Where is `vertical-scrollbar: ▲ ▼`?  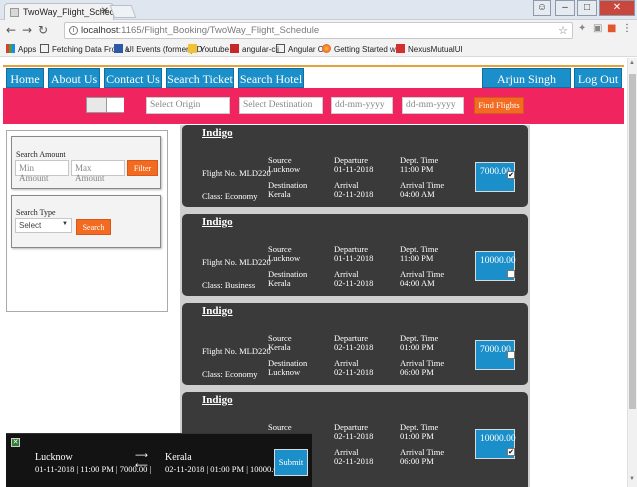 vertical-scrollbar: ▲ ▼ is located at coordinates (632, 272).